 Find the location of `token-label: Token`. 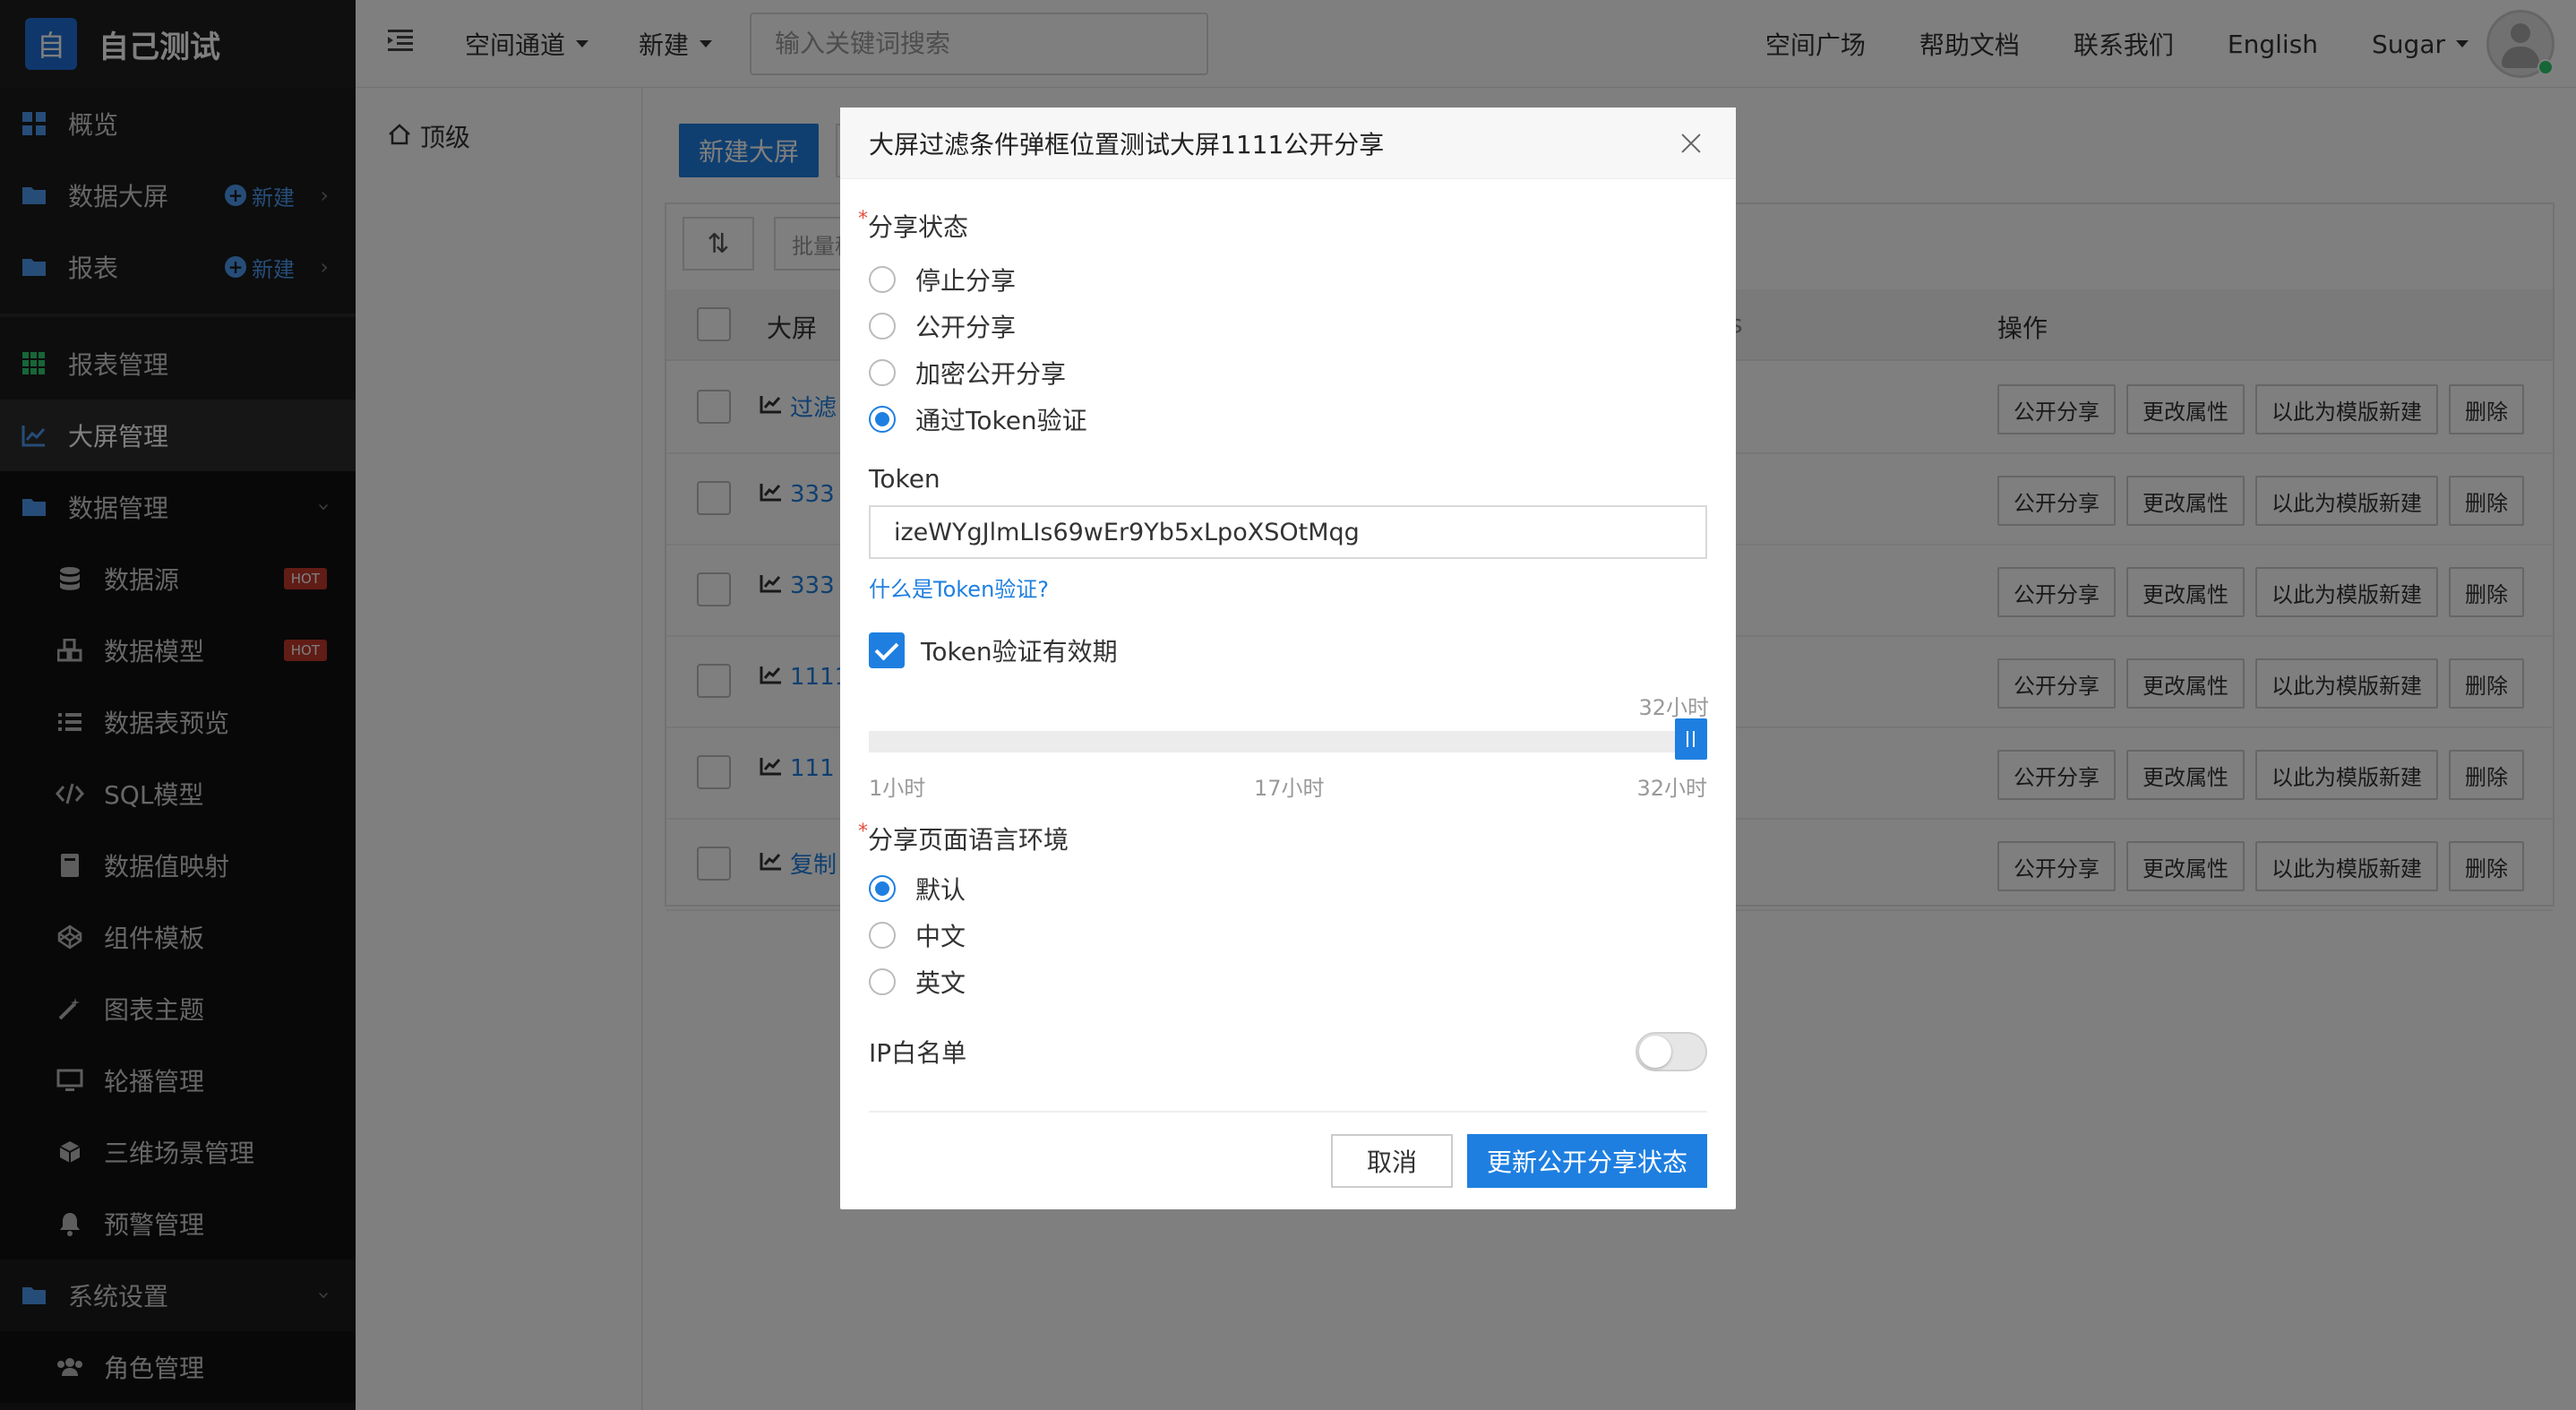

token-label: Token is located at coordinates (904, 479).